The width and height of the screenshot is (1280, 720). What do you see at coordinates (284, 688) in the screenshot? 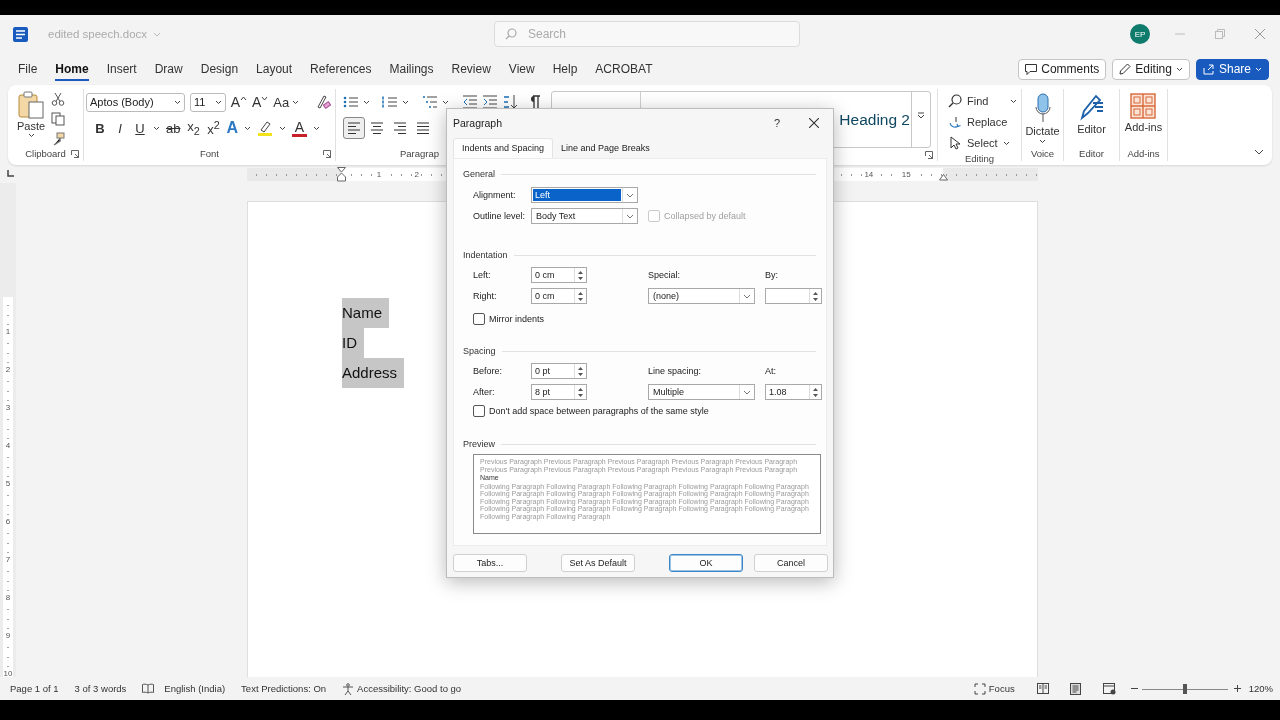
I see `text-predictions: Text Predictions: On` at bounding box center [284, 688].